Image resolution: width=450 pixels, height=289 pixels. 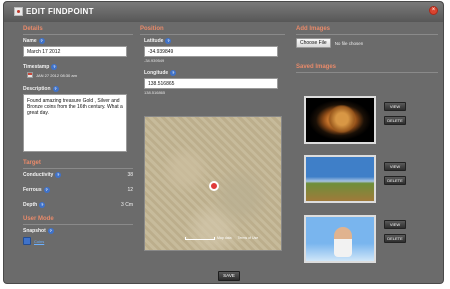 What do you see at coordinates (367, 30) in the screenshot?
I see `add-images-heading: Add Images` at bounding box center [367, 30].